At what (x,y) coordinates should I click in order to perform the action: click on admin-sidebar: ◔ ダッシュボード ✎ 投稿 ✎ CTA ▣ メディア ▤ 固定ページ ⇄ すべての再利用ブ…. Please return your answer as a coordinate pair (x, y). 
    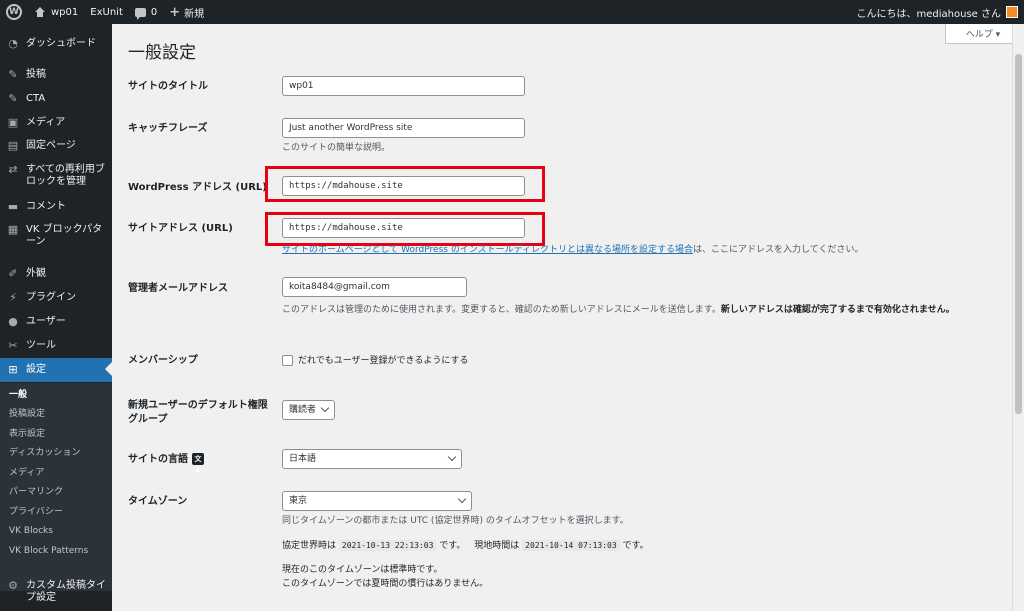
    Looking at the image, I should click on (56, 317).